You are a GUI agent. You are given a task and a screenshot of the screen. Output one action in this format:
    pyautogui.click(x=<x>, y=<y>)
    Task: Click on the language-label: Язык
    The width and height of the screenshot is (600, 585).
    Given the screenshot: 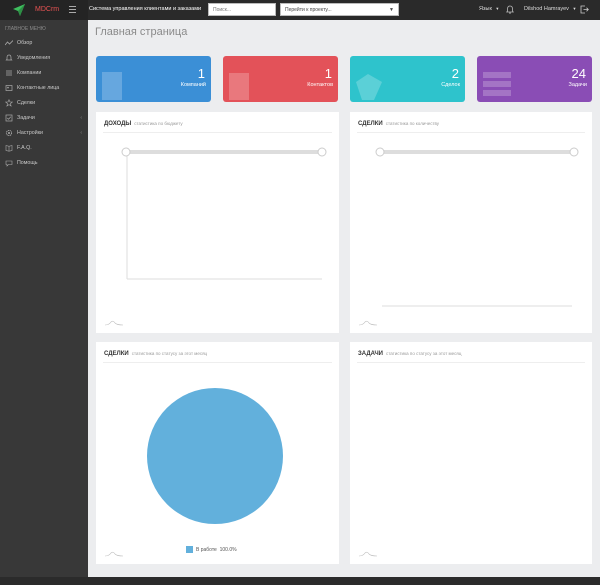 What is the action you would take?
    pyautogui.click(x=485, y=9)
    